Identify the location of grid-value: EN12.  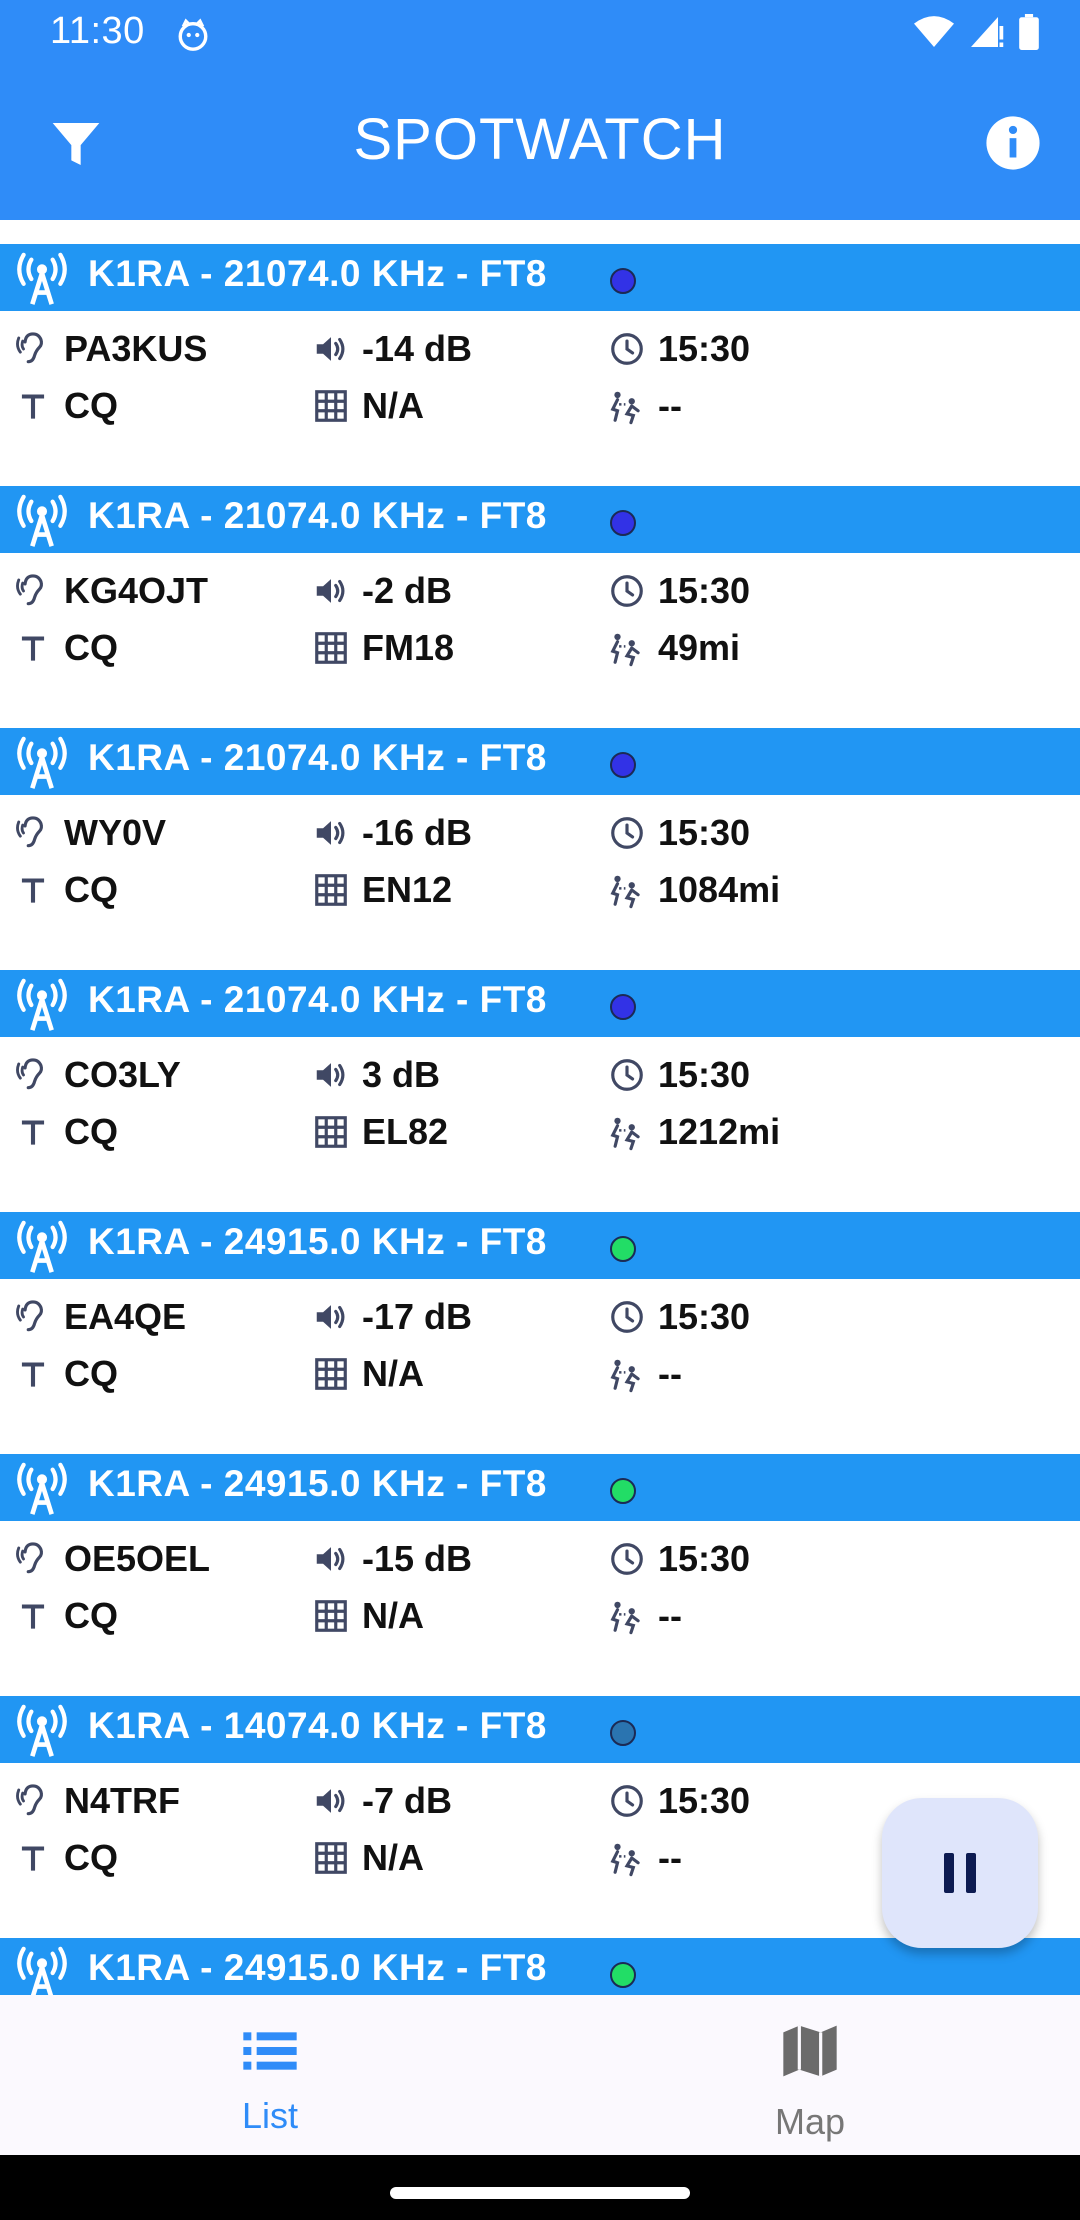
(407, 889).